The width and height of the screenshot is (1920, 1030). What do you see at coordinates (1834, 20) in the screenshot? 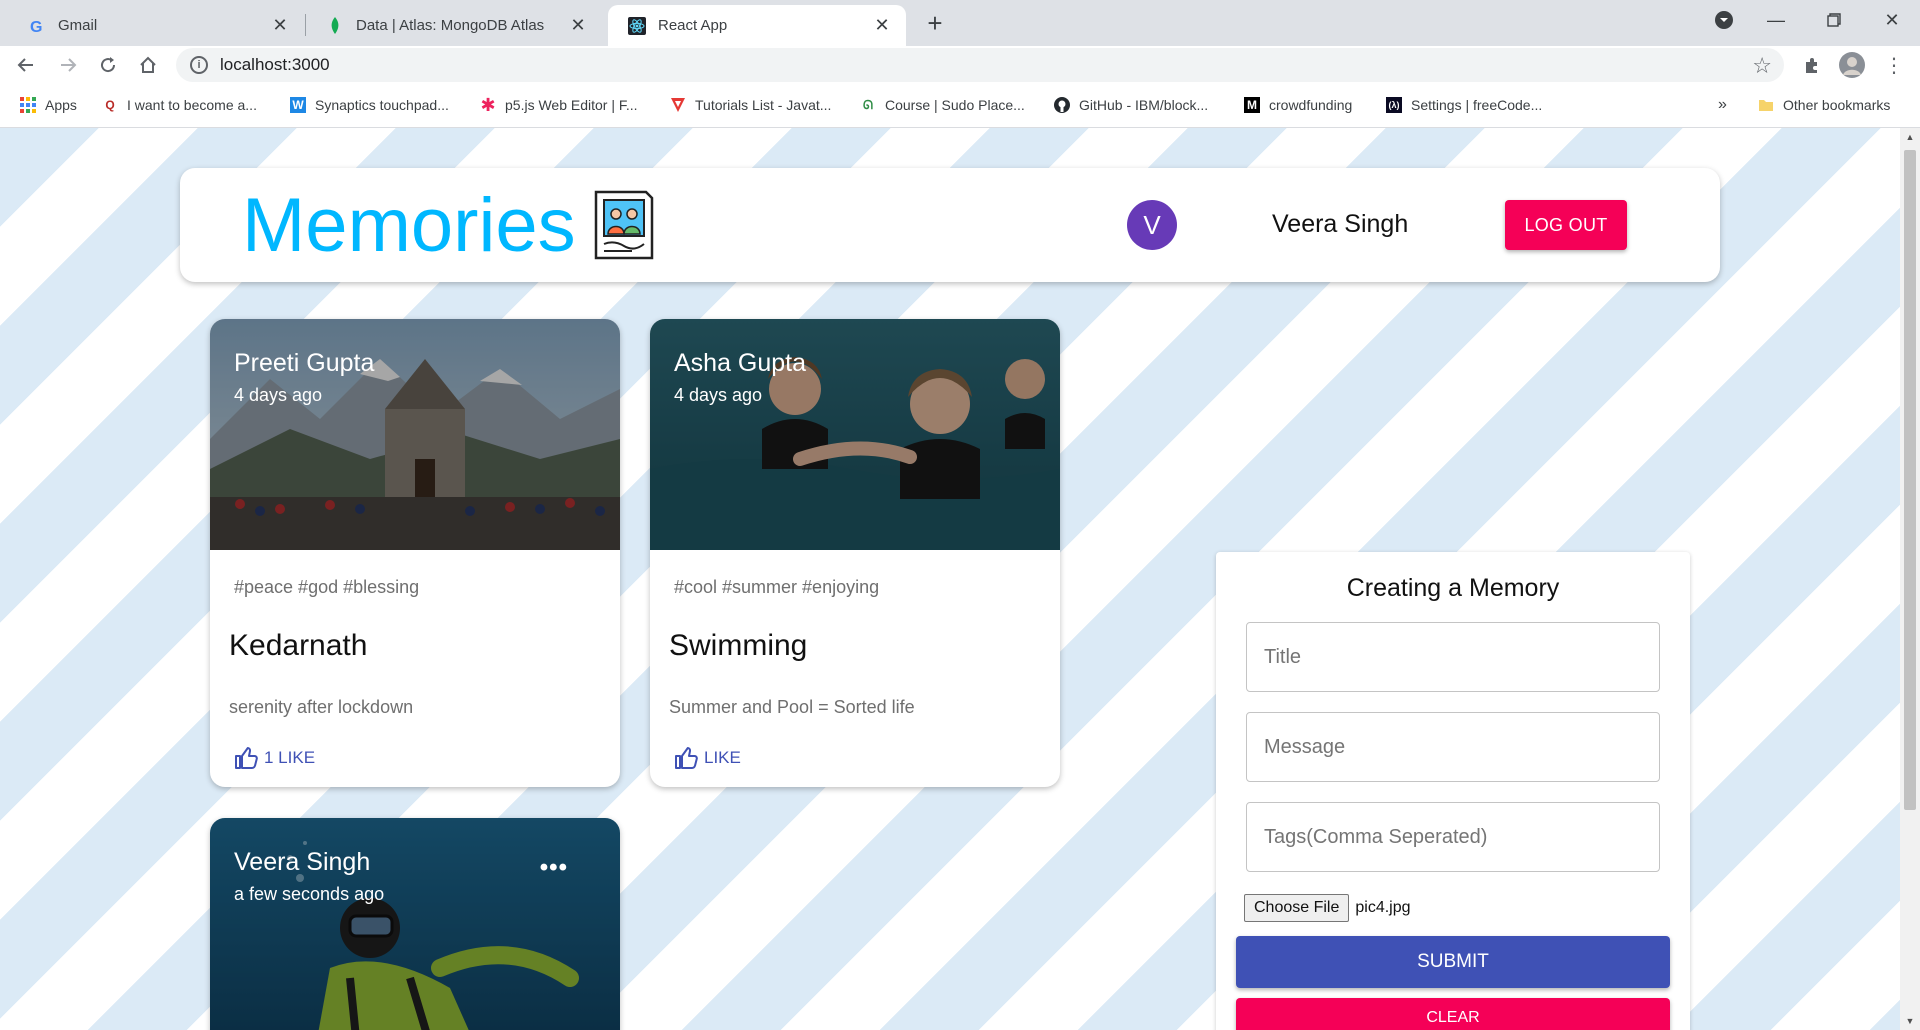
I see `restore-icon` at bounding box center [1834, 20].